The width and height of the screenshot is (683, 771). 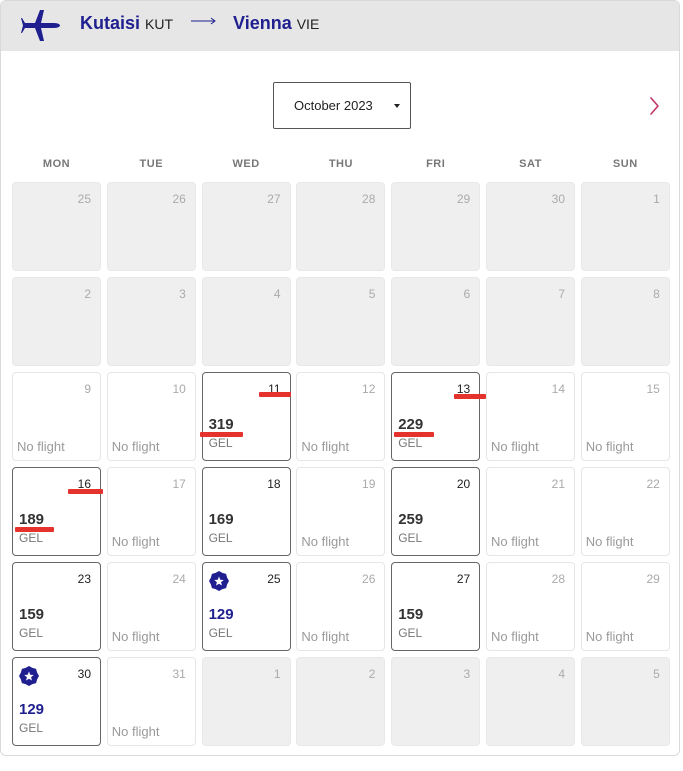 What do you see at coordinates (151, 701) in the screenshot?
I see `day-cell-no-flight: 31 No flight` at bounding box center [151, 701].